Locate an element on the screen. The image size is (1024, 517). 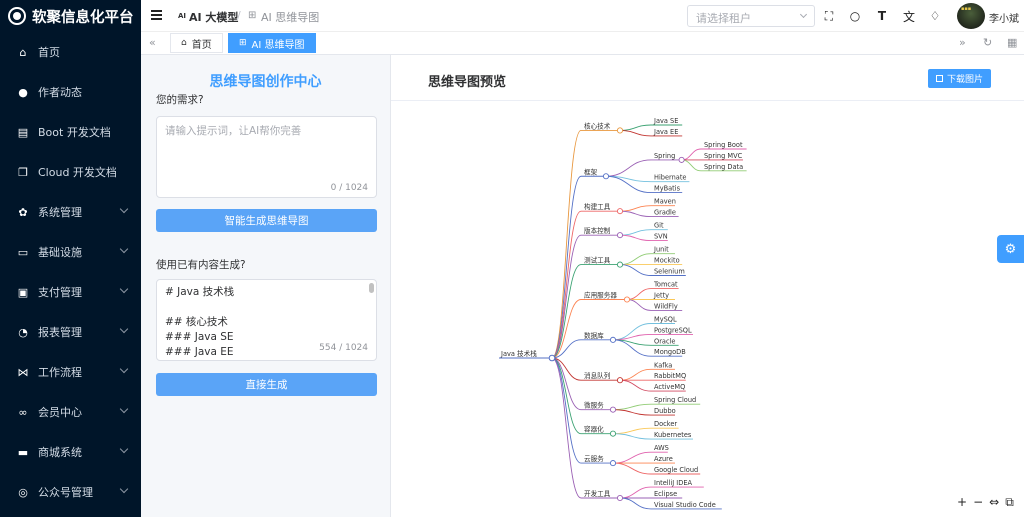
mindmap-node: Spring is located at coordinates (664, 156).